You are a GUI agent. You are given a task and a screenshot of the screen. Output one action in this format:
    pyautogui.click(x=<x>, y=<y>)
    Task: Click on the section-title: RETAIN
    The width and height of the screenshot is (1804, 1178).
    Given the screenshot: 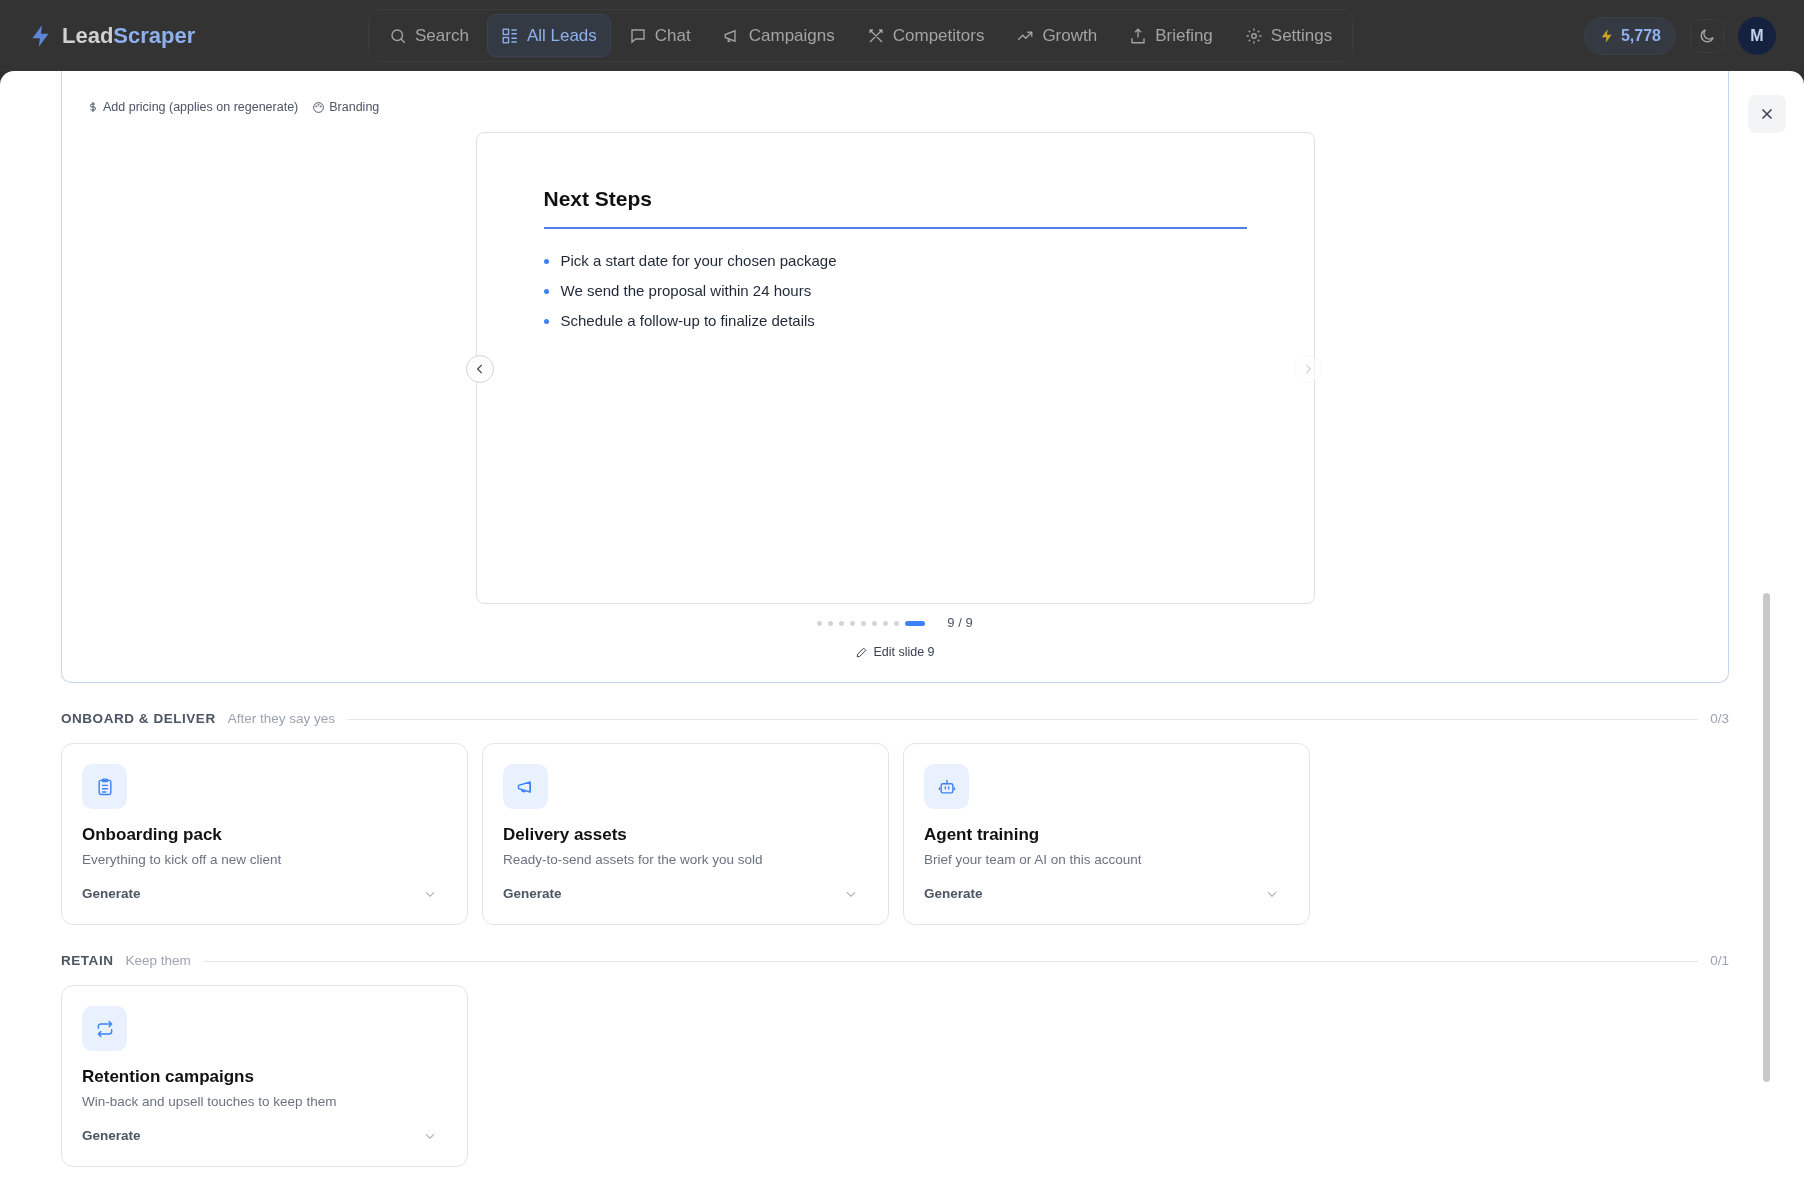 What is the action you would take?
    pyautogui.click(x=87, y=960)
    